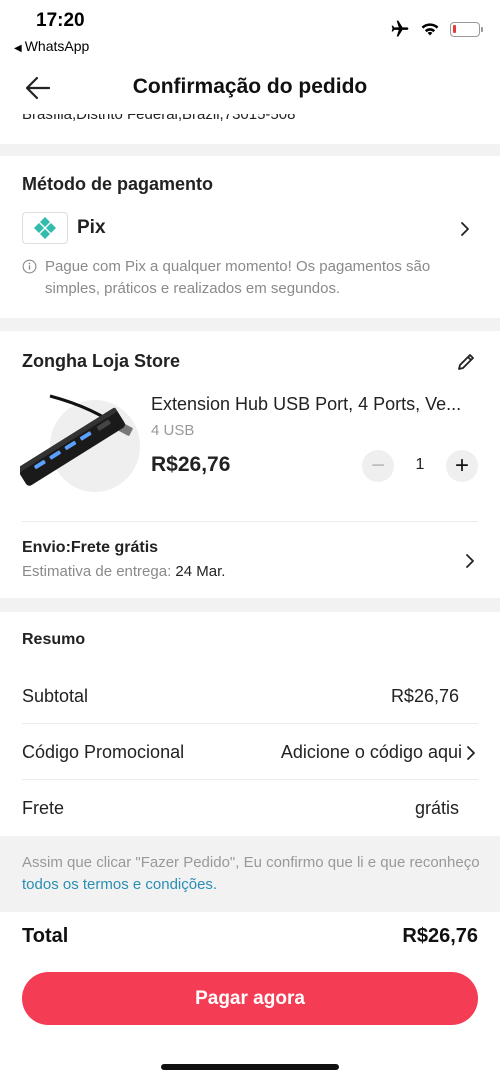 This screenshot has width=500, height=1083. What do you see at coordinates (101, 361) in the screenshot?
I see `store-name: Zongha Loja Store` at bounding box center [101, 361].